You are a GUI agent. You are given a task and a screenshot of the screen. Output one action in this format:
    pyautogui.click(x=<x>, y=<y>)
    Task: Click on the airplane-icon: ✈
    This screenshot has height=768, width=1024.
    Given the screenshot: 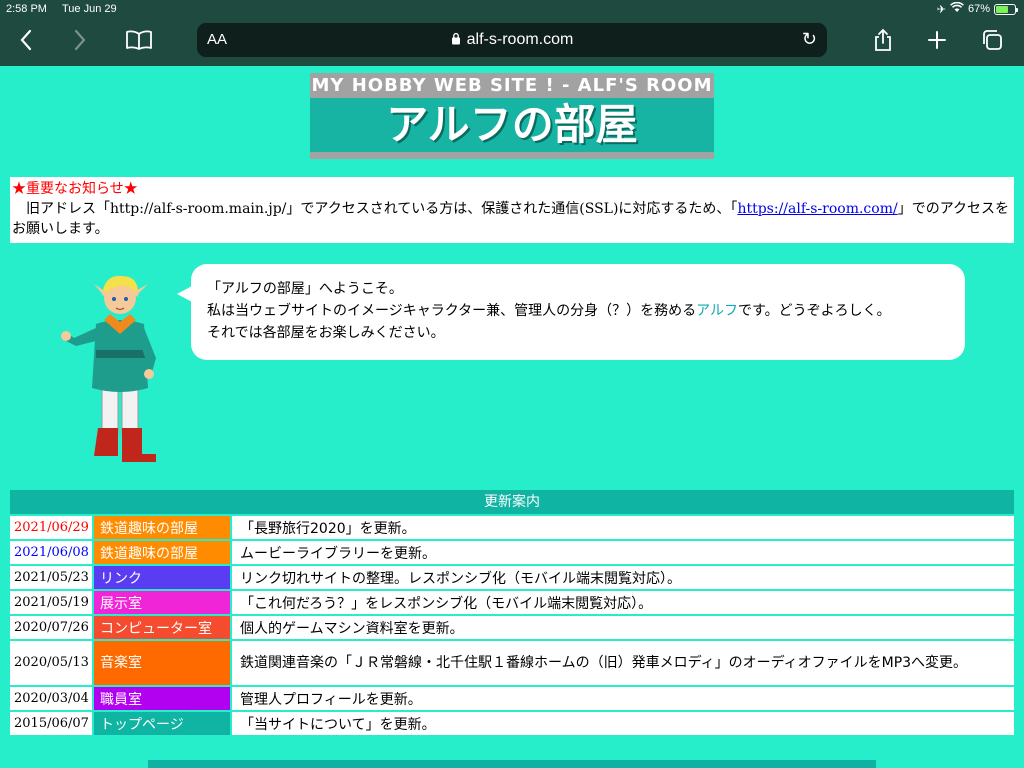 What is the action you would take?
    pyautogui.click(x=941, y=9)
    